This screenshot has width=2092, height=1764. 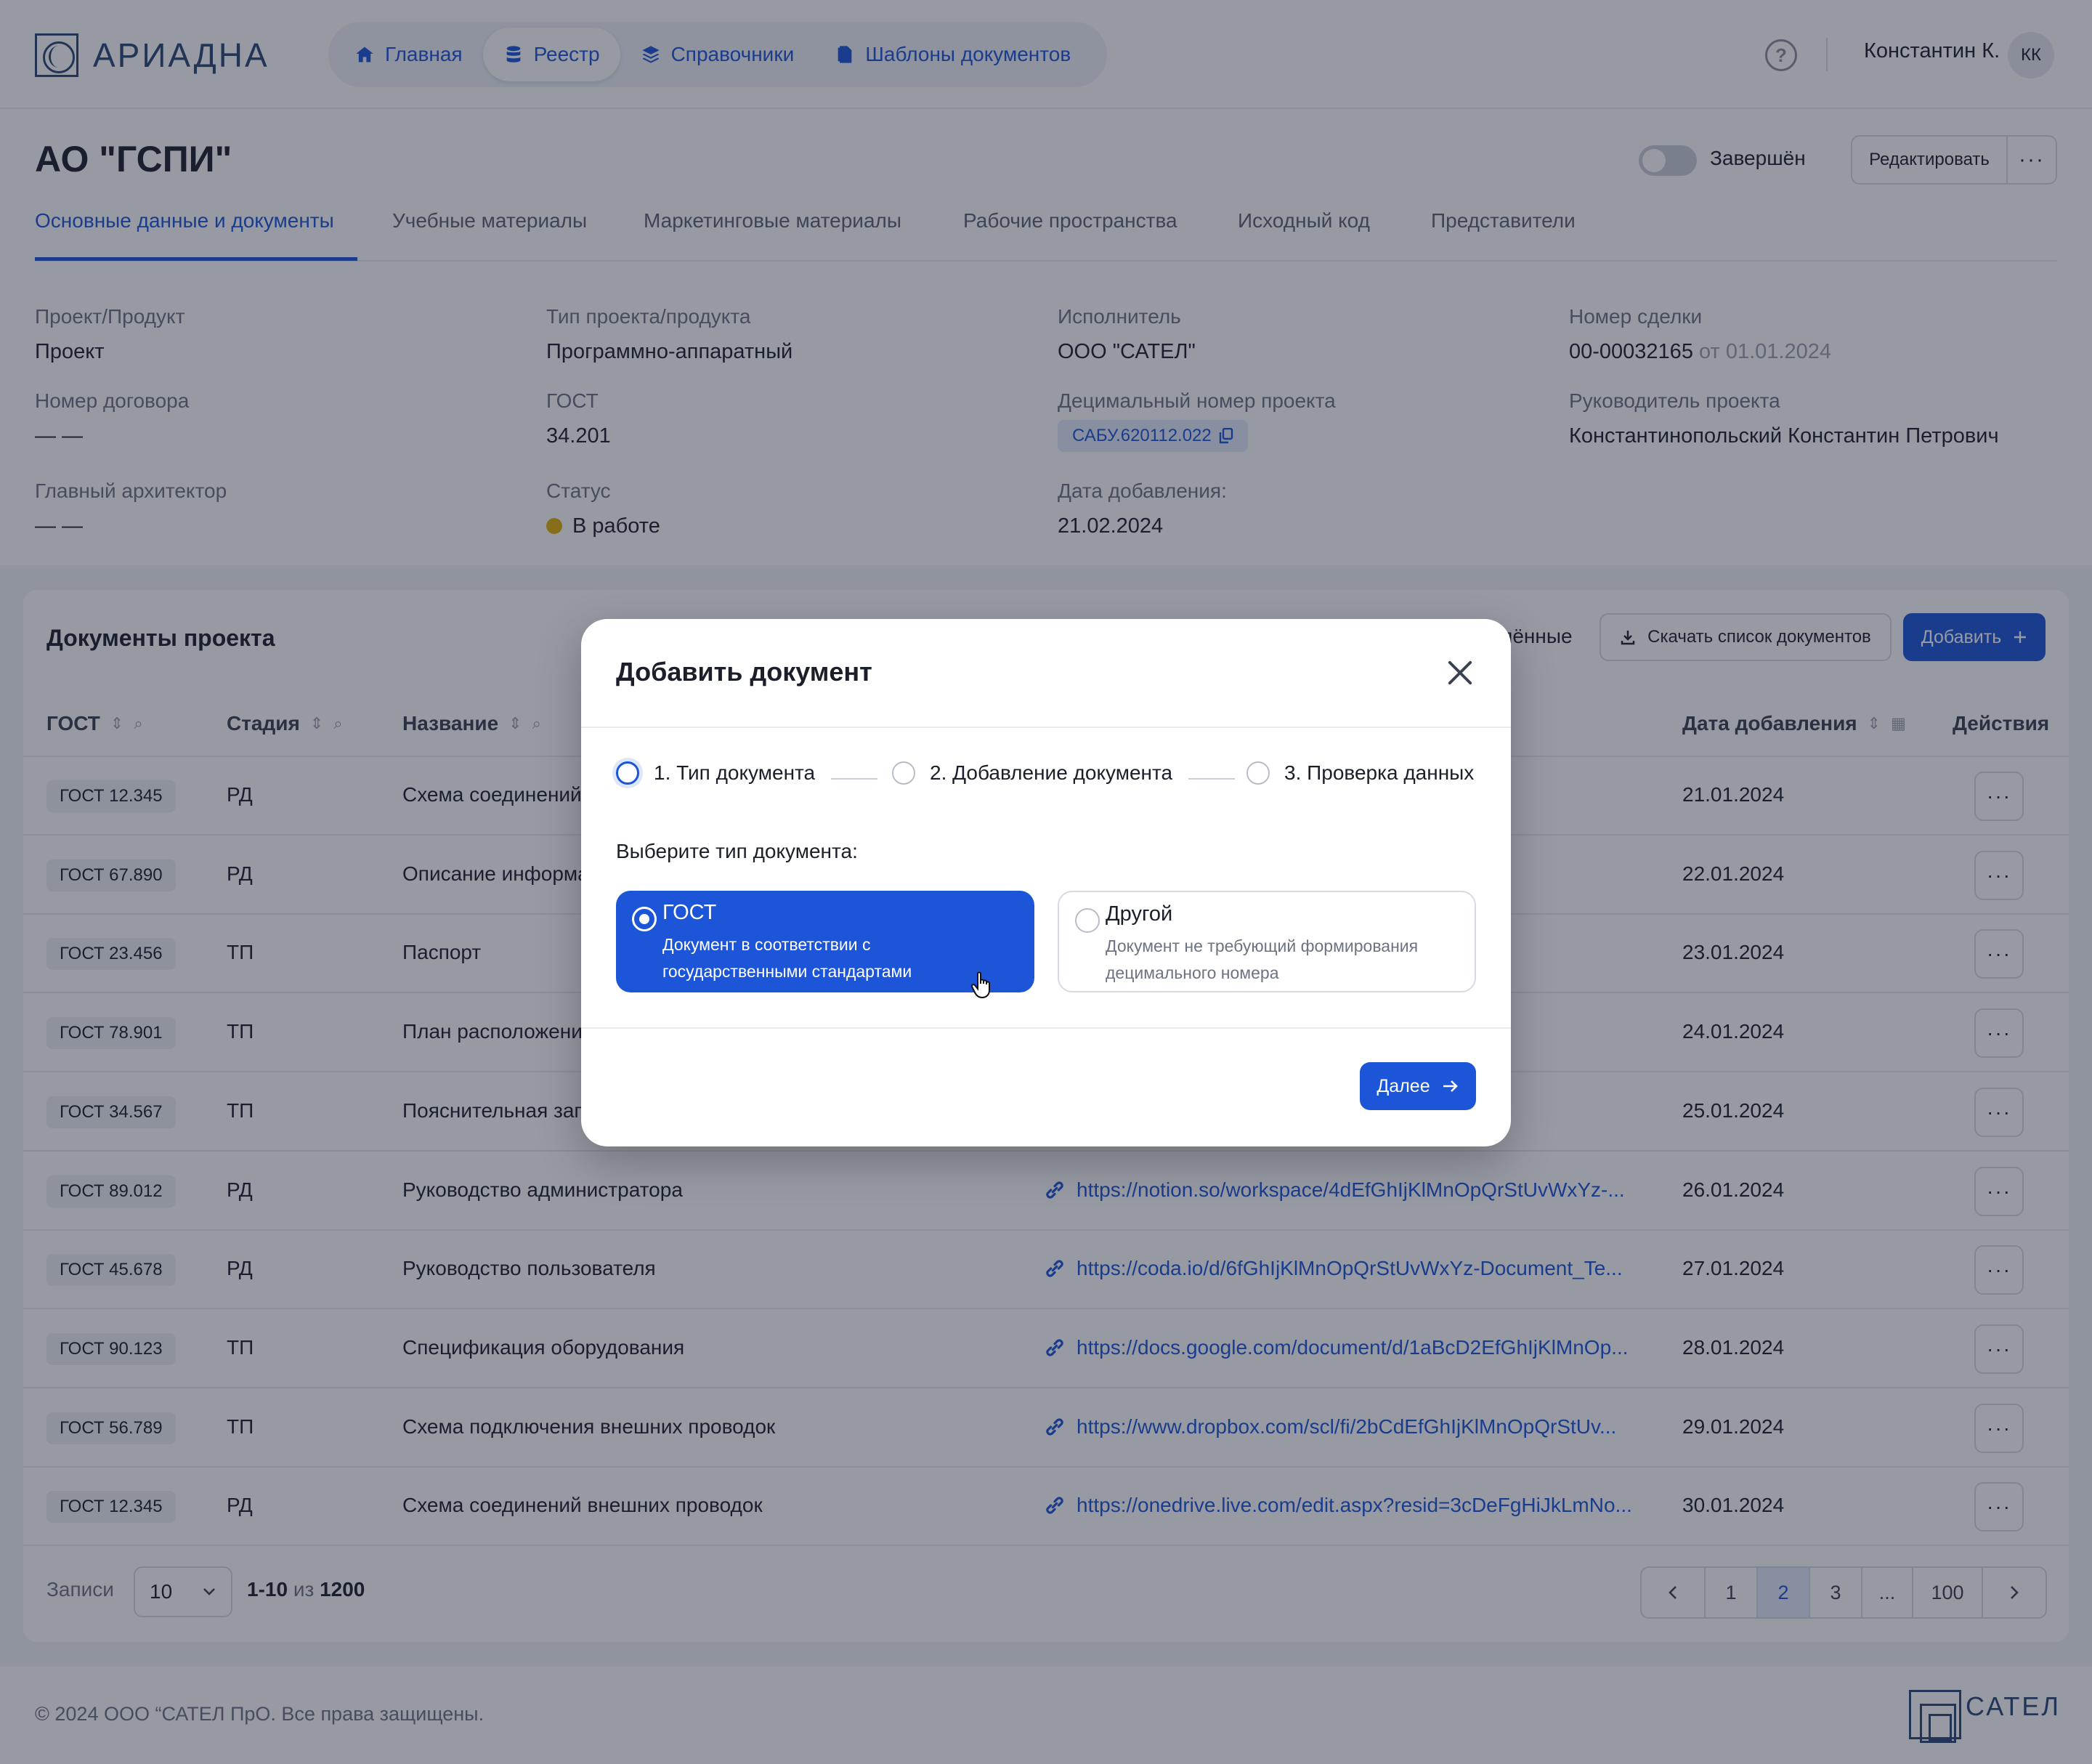 What do you see at coordinates (735, 772) in the screenshot?
I see `step-label: 1. Тип документа` at bounding box center [735, 772].